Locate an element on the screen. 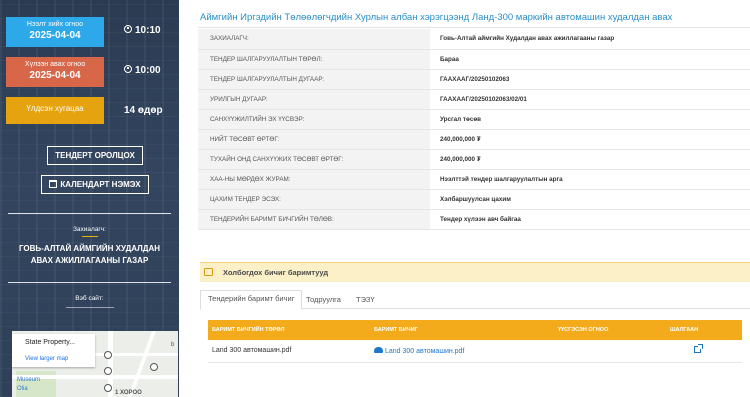 The height and width of the screenshot is (397, 750). opening-date-row: Нээлт хийх огноо 2025-04-04 10:10 is located at coordinates (91, 32).